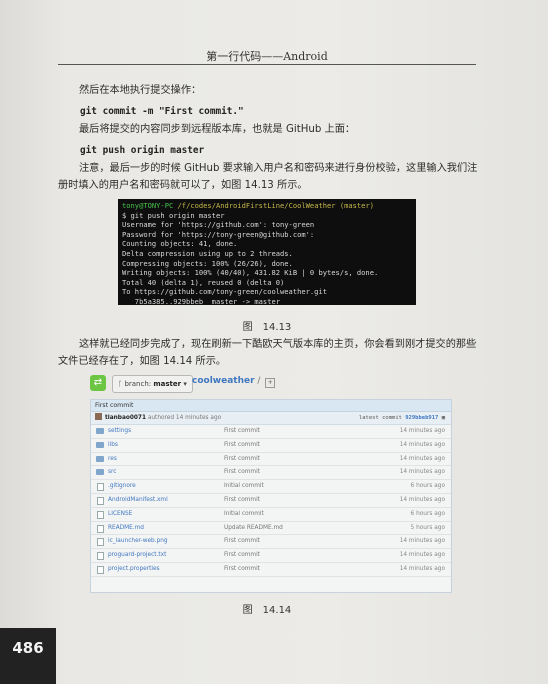 This screenshot has height=684, width=548. What do you see at coordinates (207, 263) in the screenshot?
I see `terminal-line: Compressing objects: 100% (26/26), done.` at bounding box center [207, 263].